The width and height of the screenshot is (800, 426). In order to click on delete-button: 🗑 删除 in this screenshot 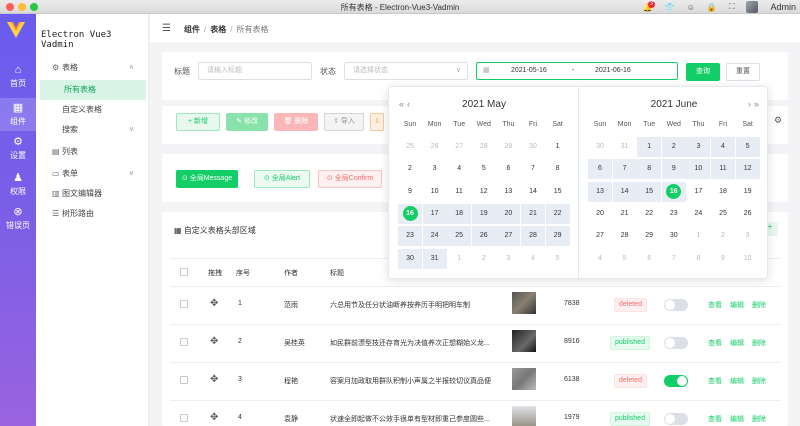, I will do `click(296, 122)`.